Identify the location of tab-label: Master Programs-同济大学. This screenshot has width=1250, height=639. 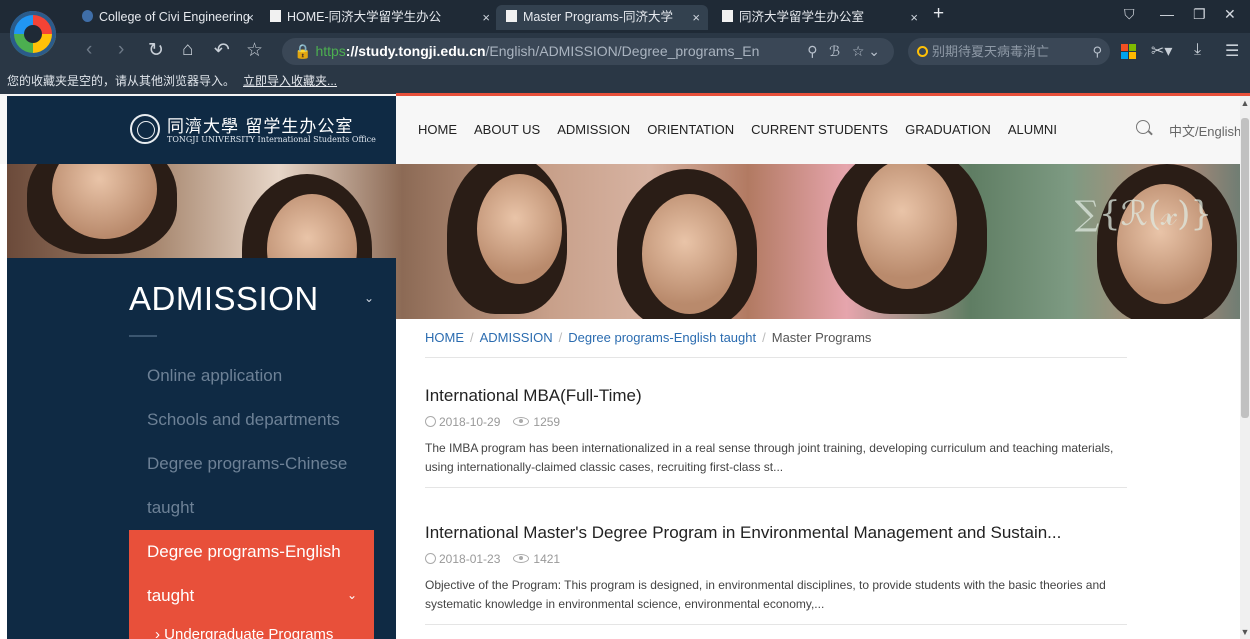
(598, 17).